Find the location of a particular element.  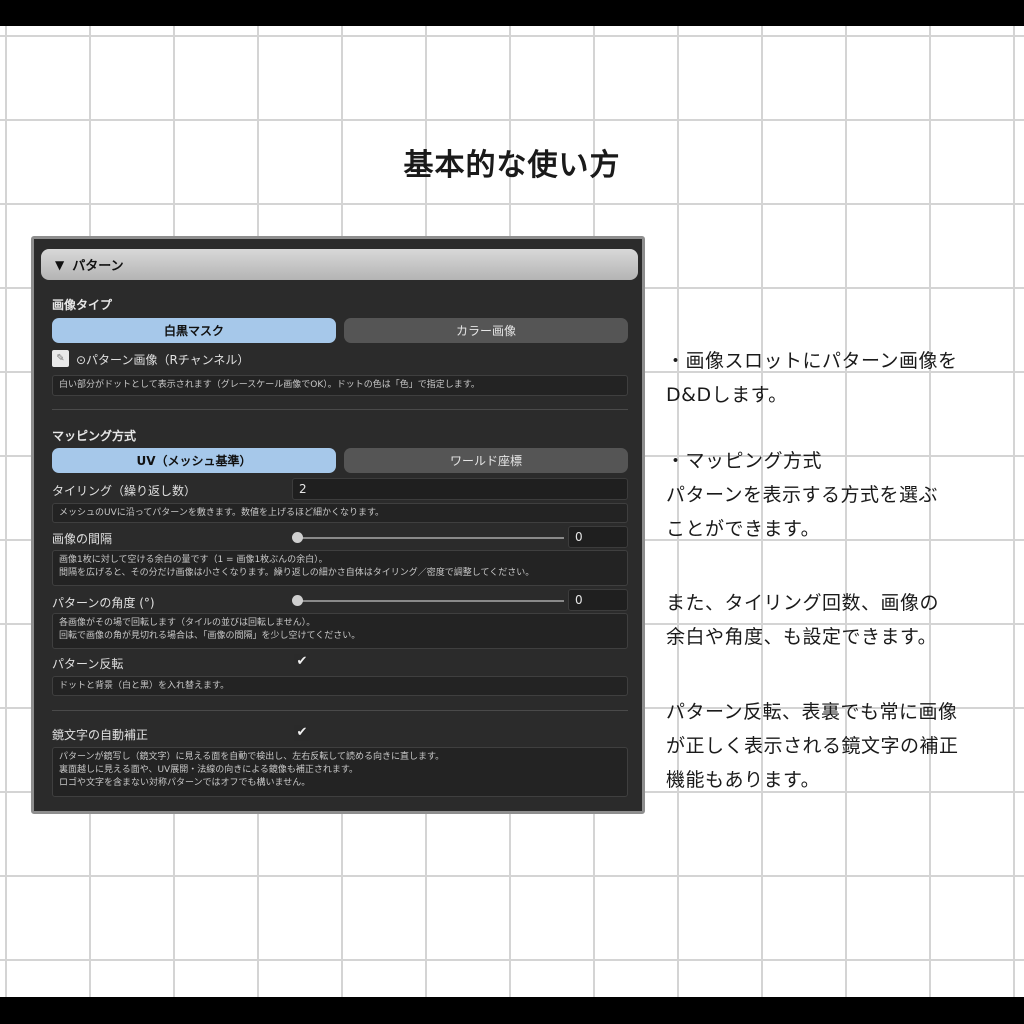

page-title: 基本的な使い方 is located at coordinates (512, 165).